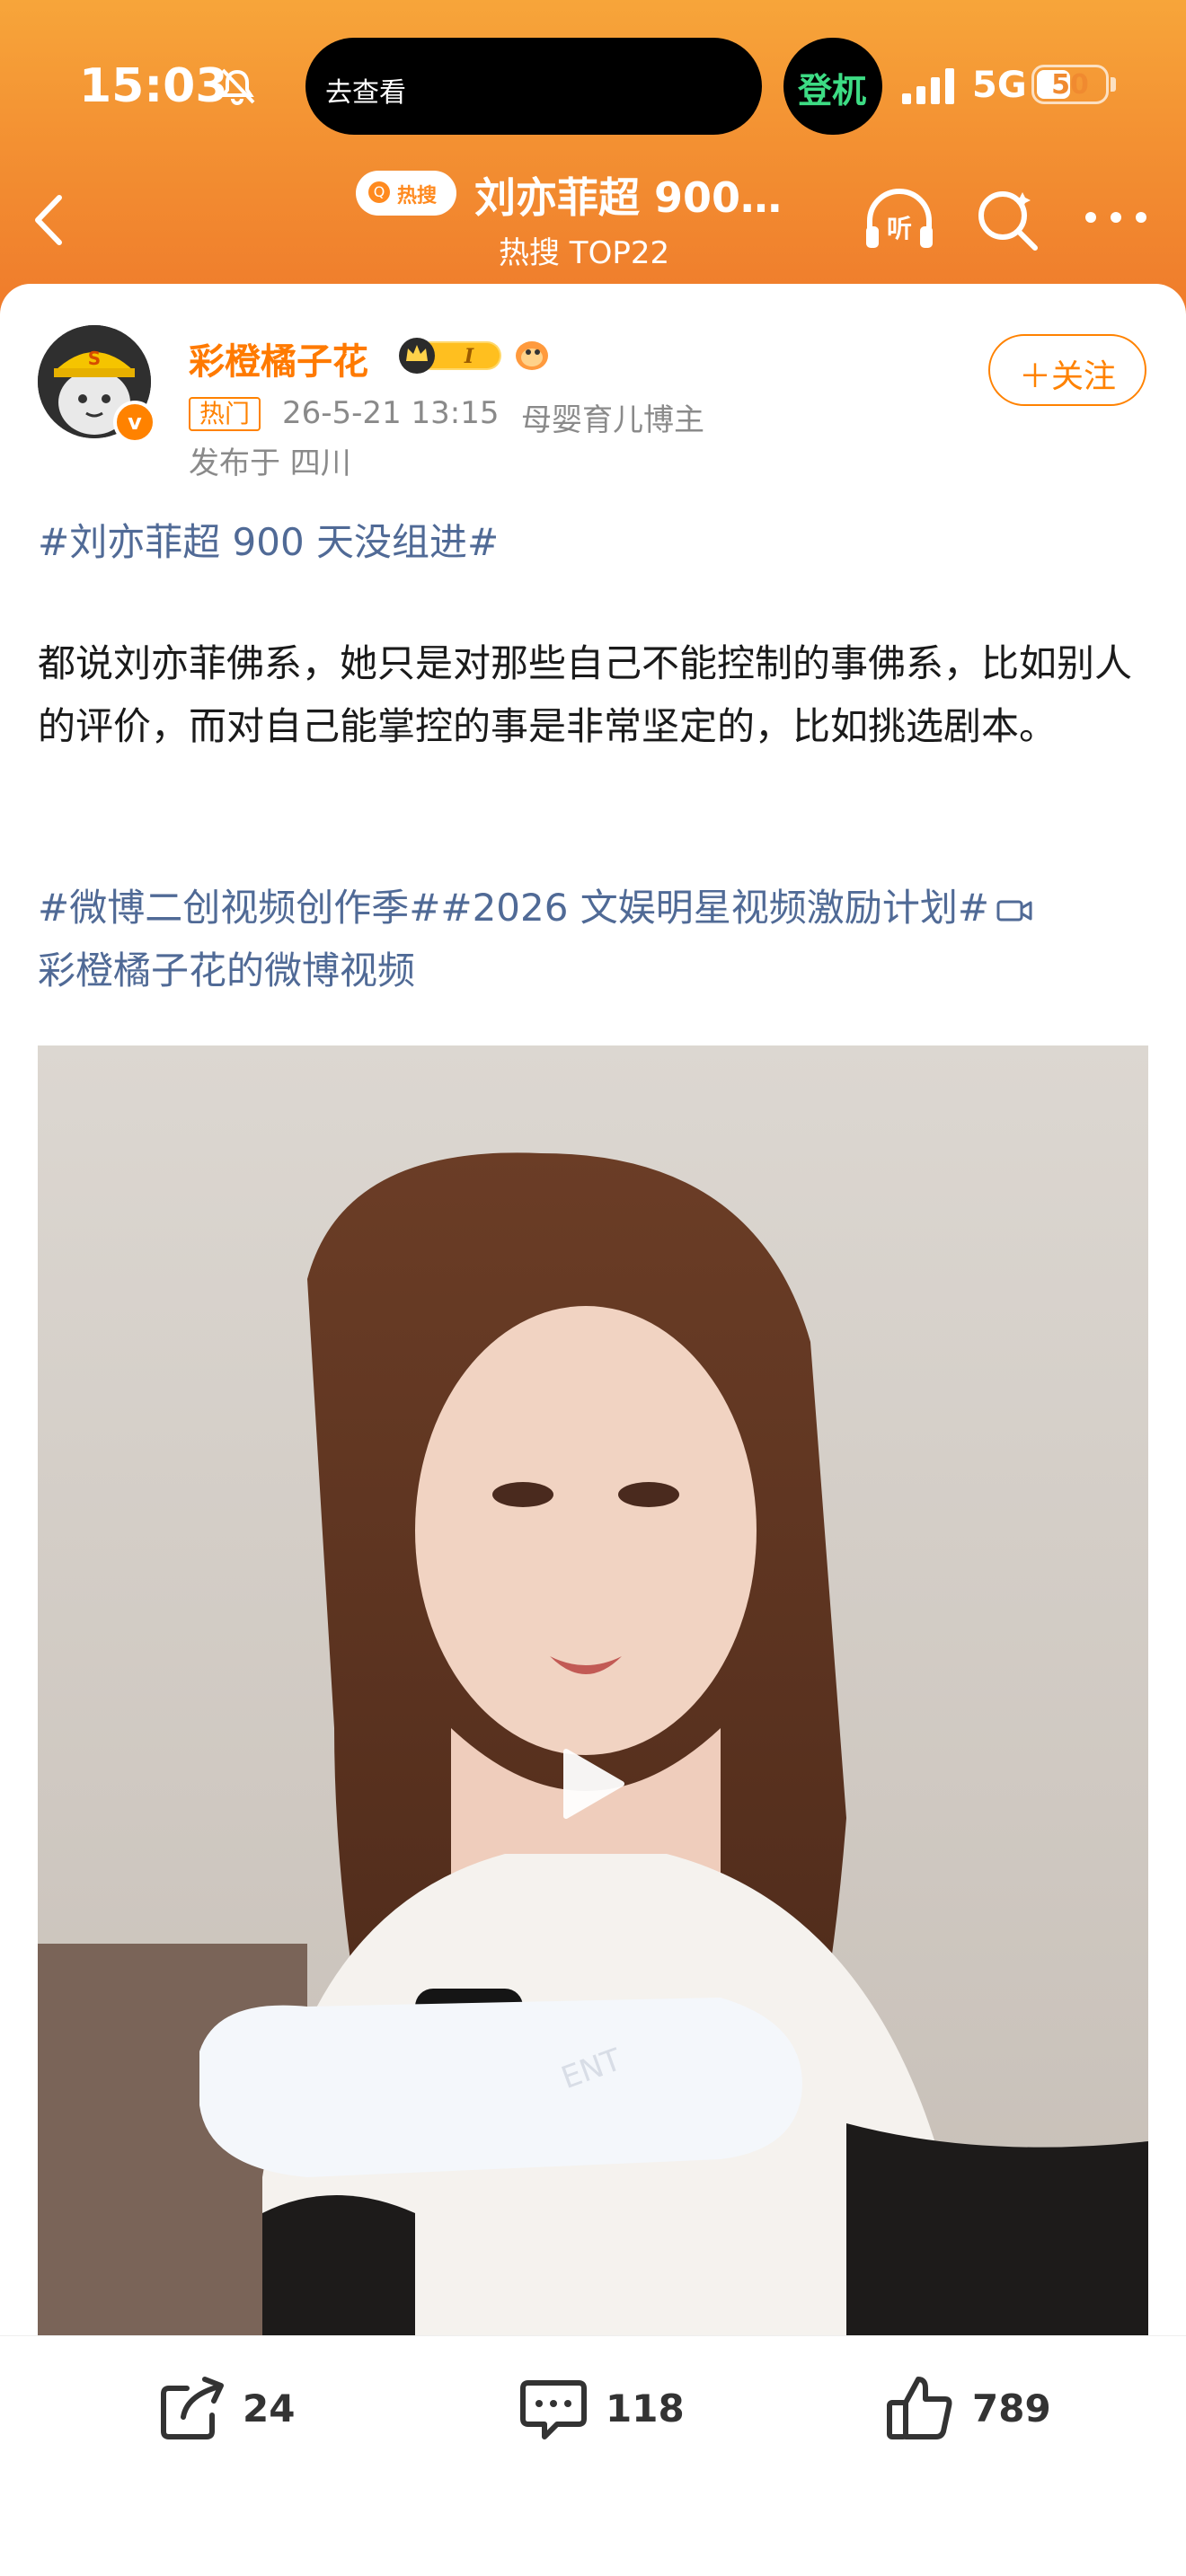  Describe the element at coordinates (919, 2408) in the screenshot. I see `thumbs-up-icon` at that location.